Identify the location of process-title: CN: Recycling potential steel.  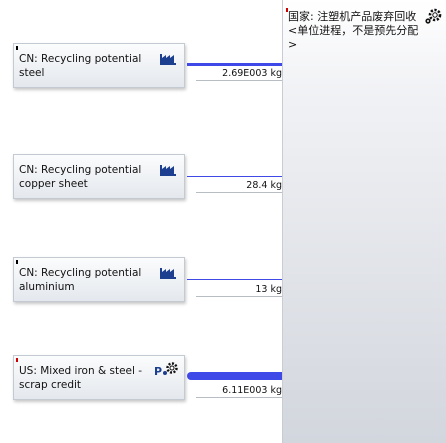
(80, 66).